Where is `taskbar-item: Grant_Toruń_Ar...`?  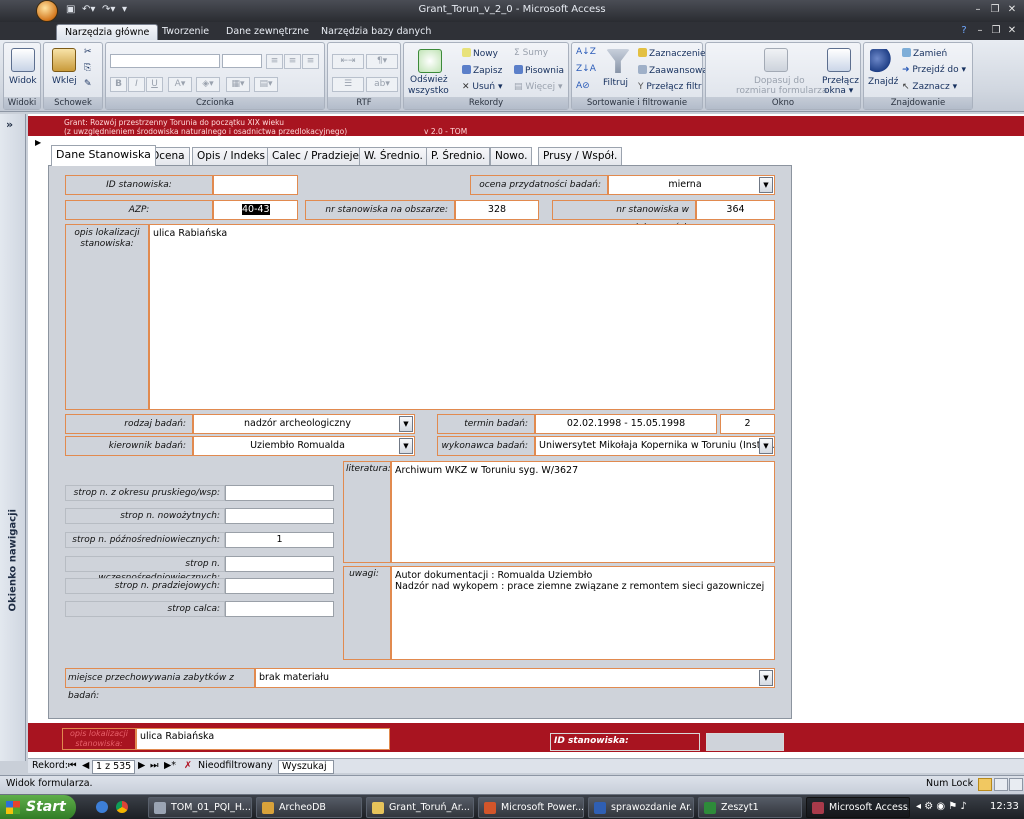
taskbar-item: Grant_Toruń_Ar... is located at coordinates (420, 807).